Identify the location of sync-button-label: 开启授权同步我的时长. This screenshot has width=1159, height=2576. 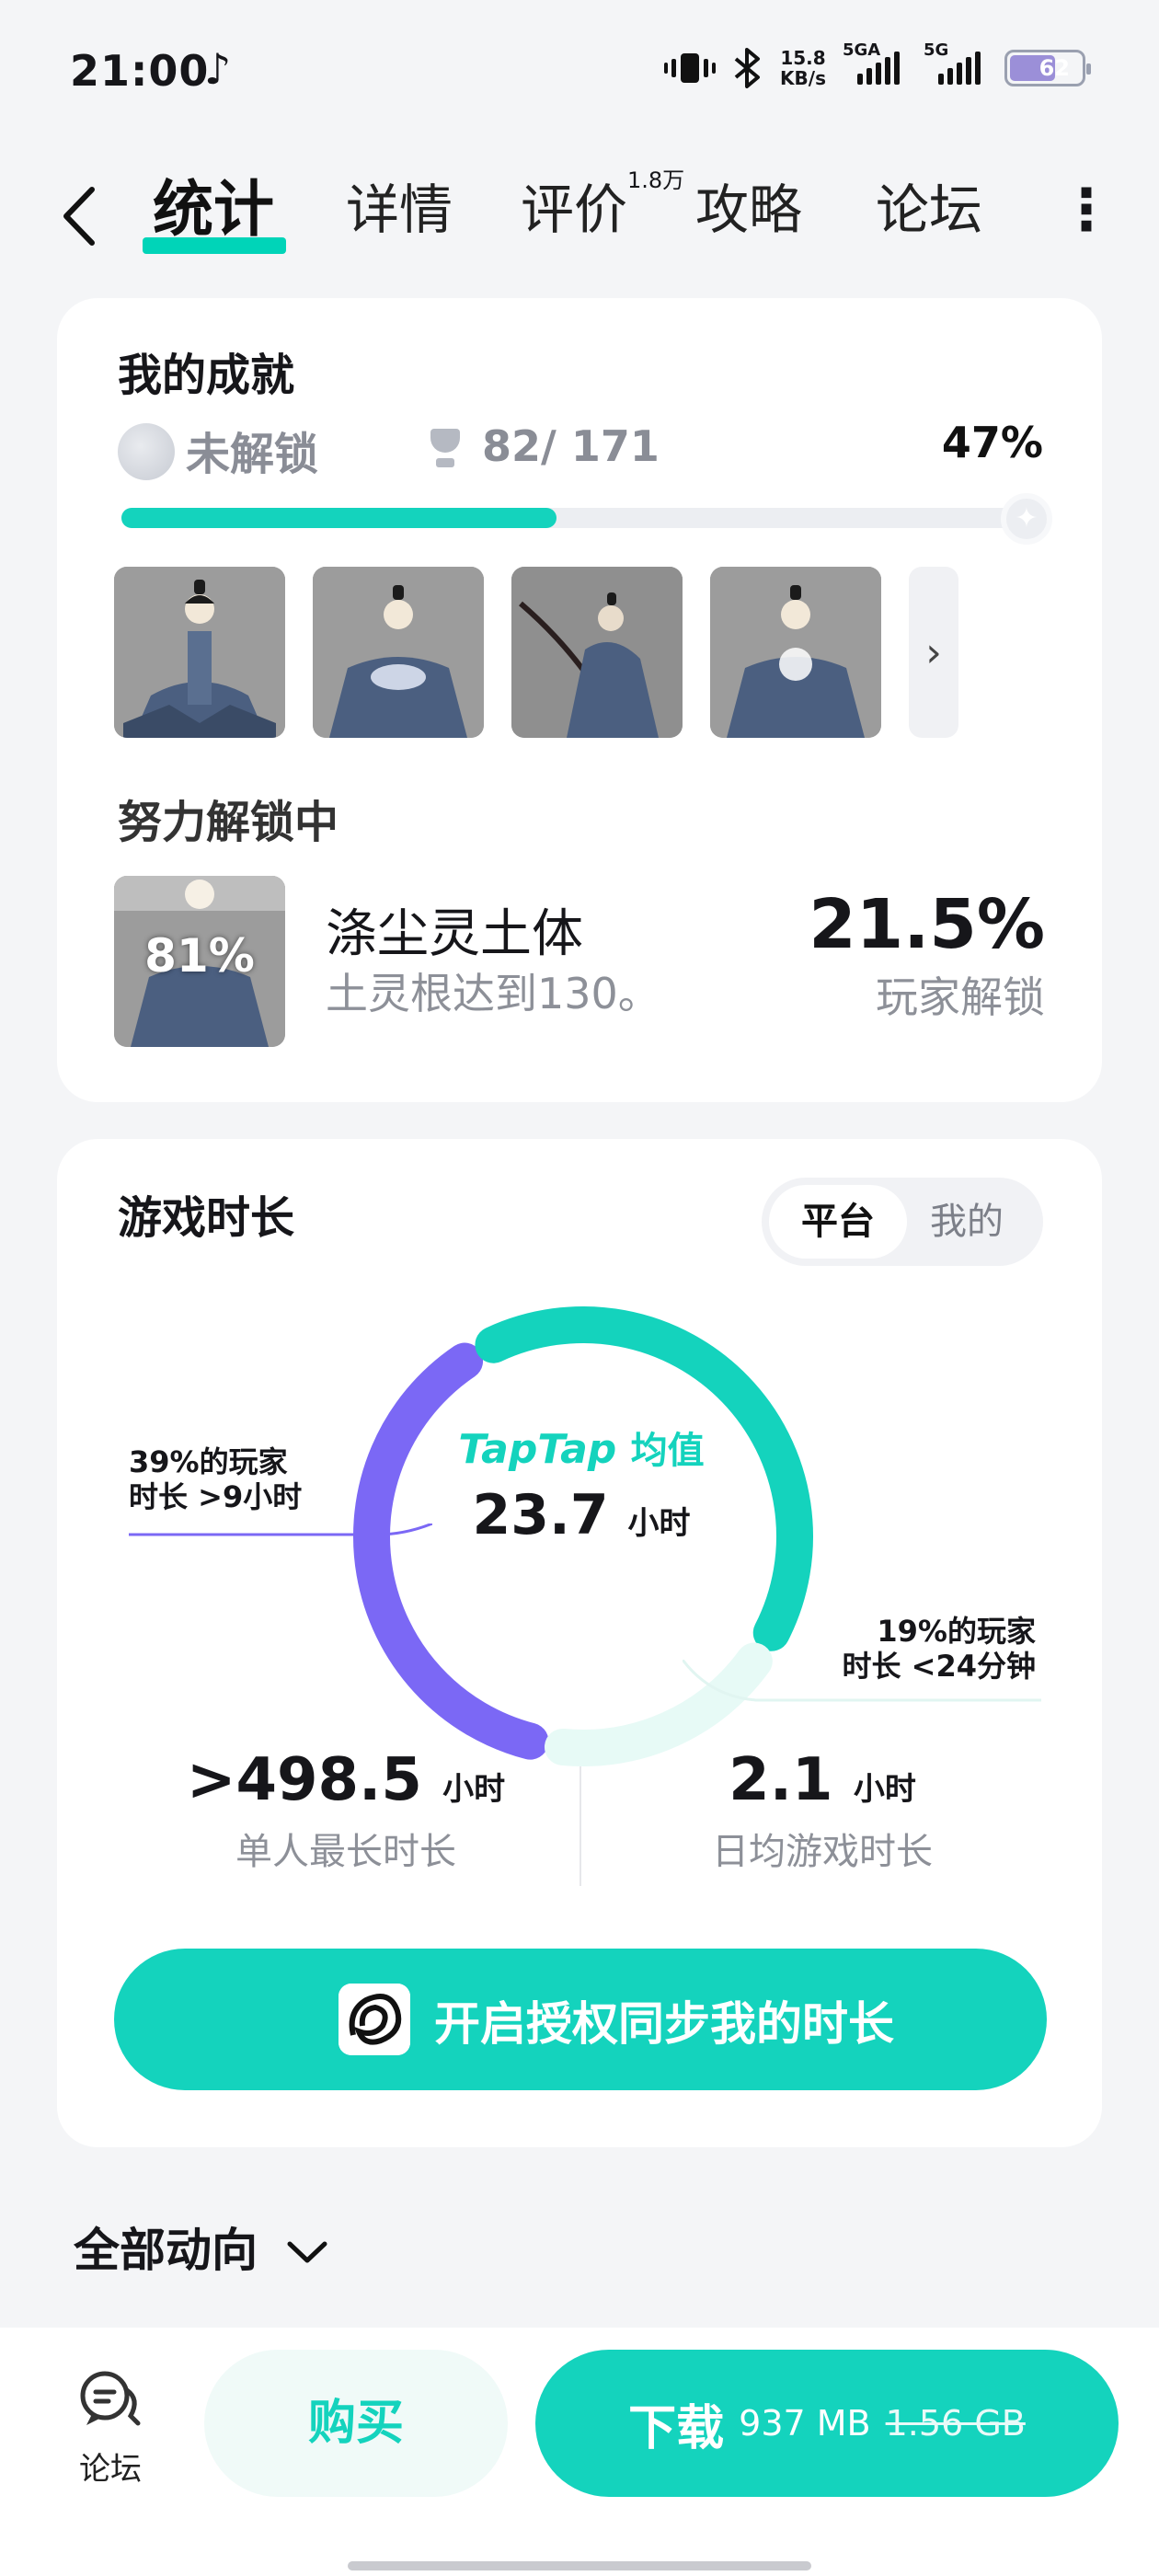
(664, 2024).